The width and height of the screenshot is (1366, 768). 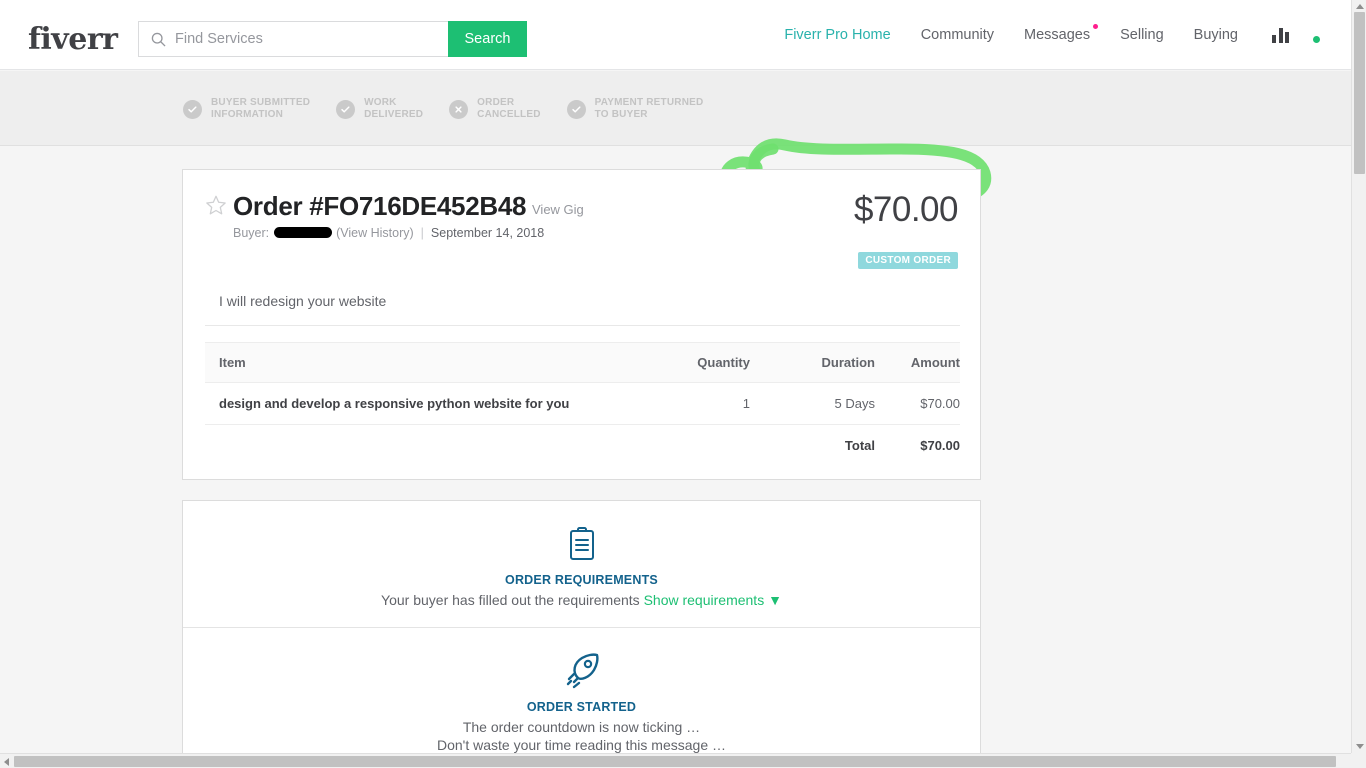 What do you see at coordinates (1358, 376) in the screenshot?
I see `vertical-scrollbar` at bounding box center [1358, 376].